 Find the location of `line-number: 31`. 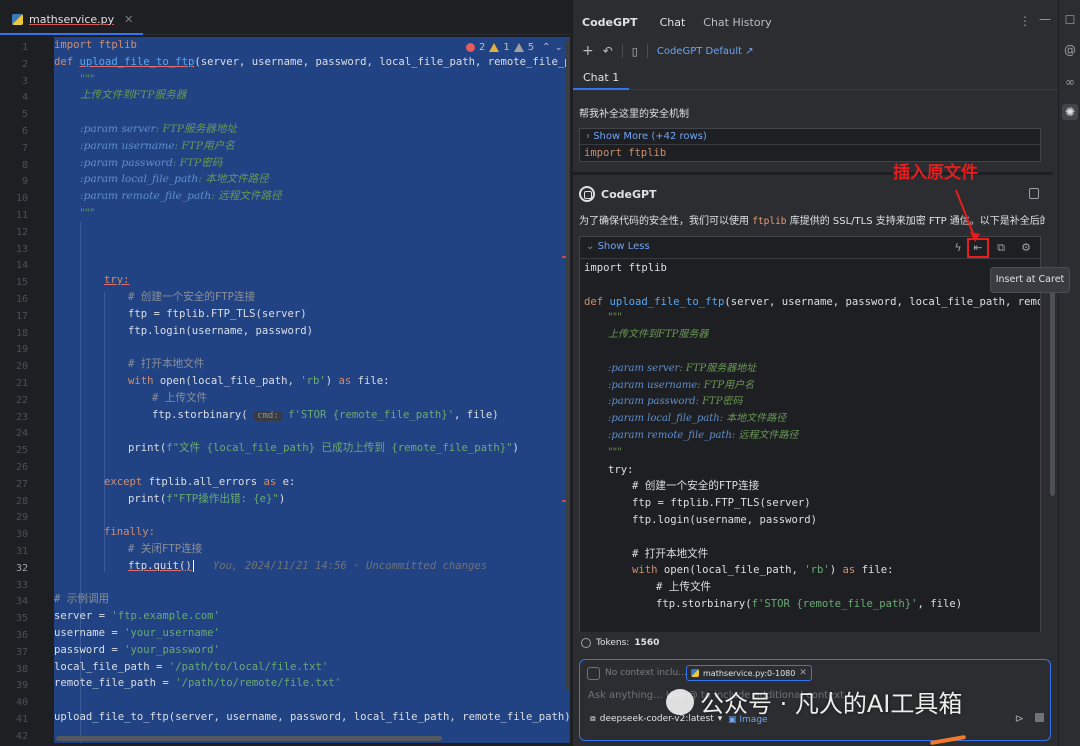

line-number: 31 is located at coordinates (14, 552).